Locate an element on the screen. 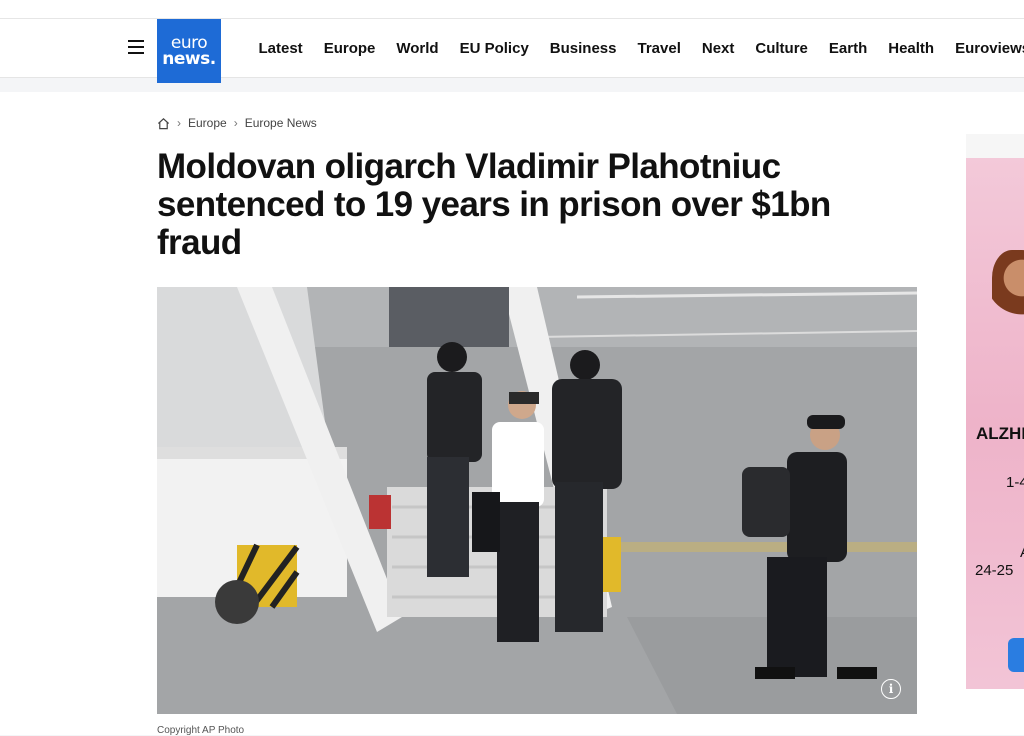 The height and width of the screenshot is (736, 1024). nav-business: Business is located at coordinates (583, 48).